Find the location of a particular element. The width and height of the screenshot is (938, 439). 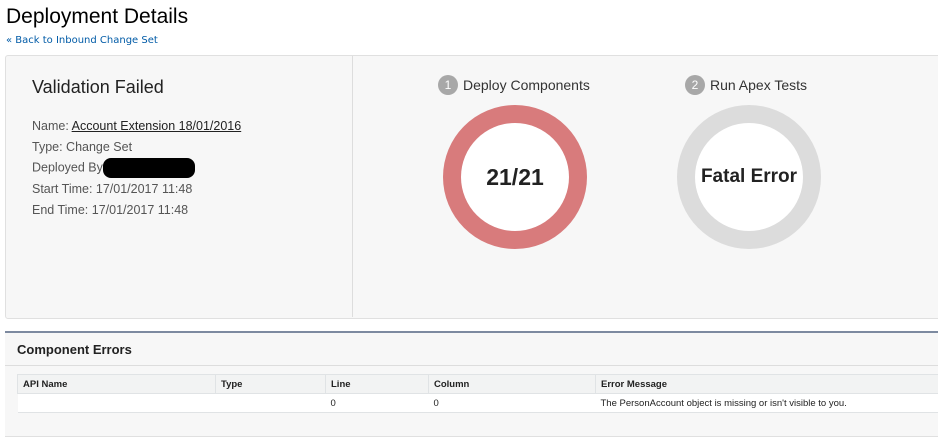

progress-value: 21/21 is located at coordinates (515, 177).